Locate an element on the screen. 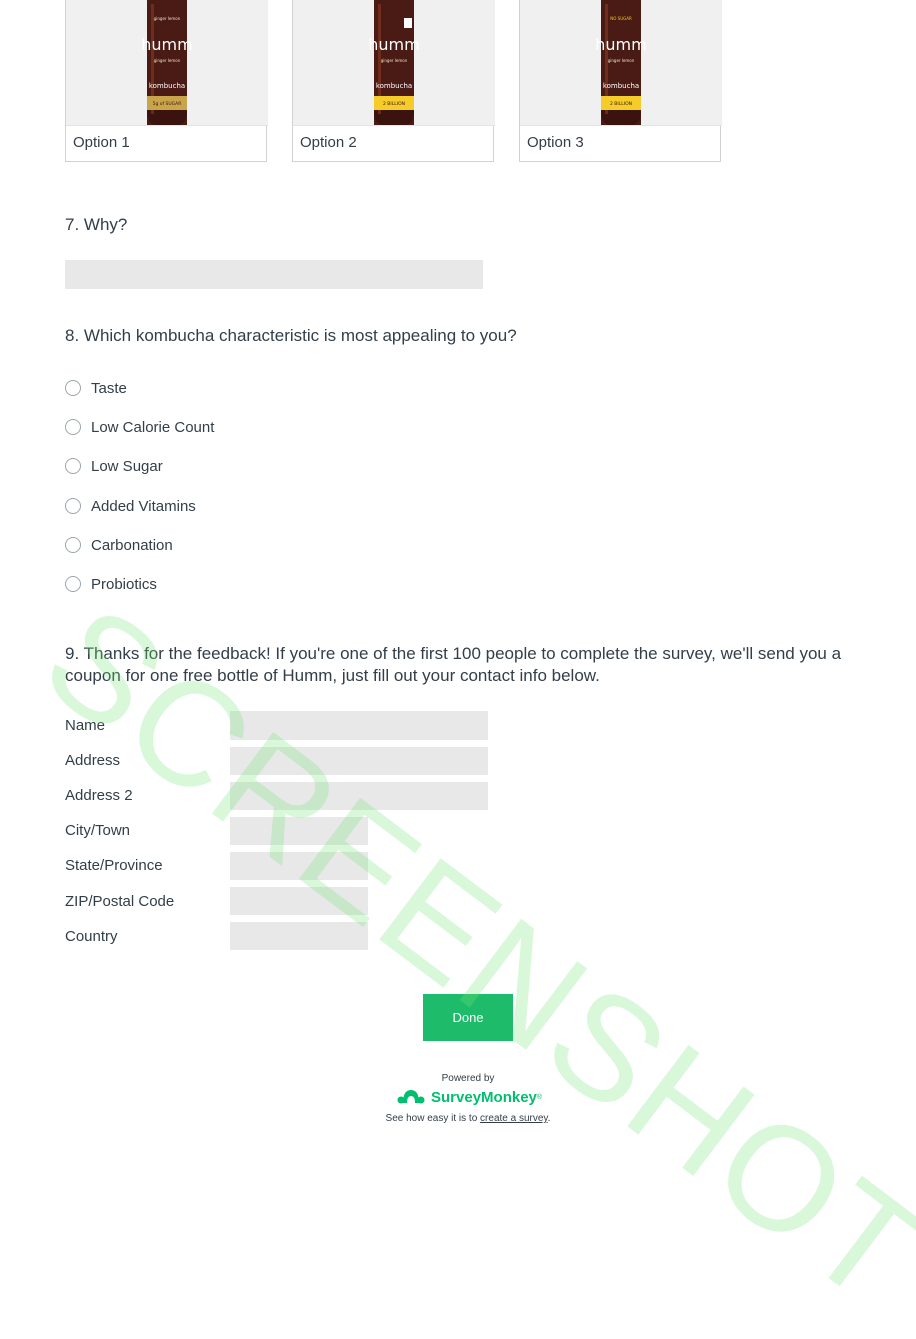  svg-text: 5g of SUGAR is located at coordinates (167, 104).